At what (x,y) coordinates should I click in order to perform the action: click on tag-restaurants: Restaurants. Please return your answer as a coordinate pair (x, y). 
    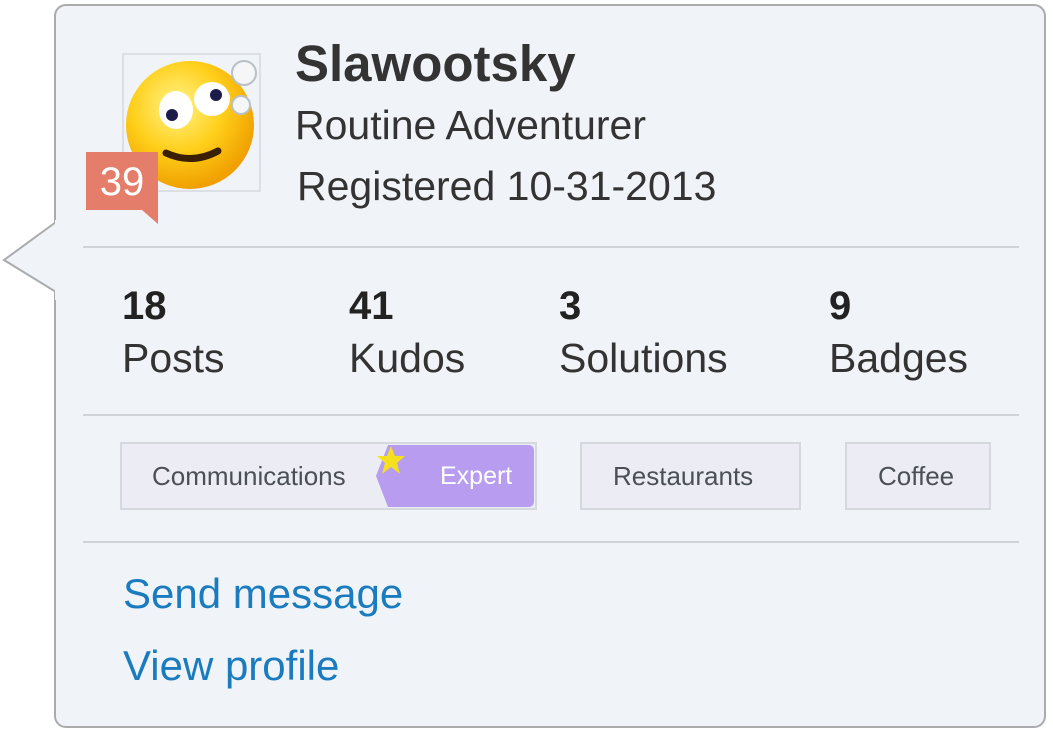
    Looking at the image, I should click on (690, 476).